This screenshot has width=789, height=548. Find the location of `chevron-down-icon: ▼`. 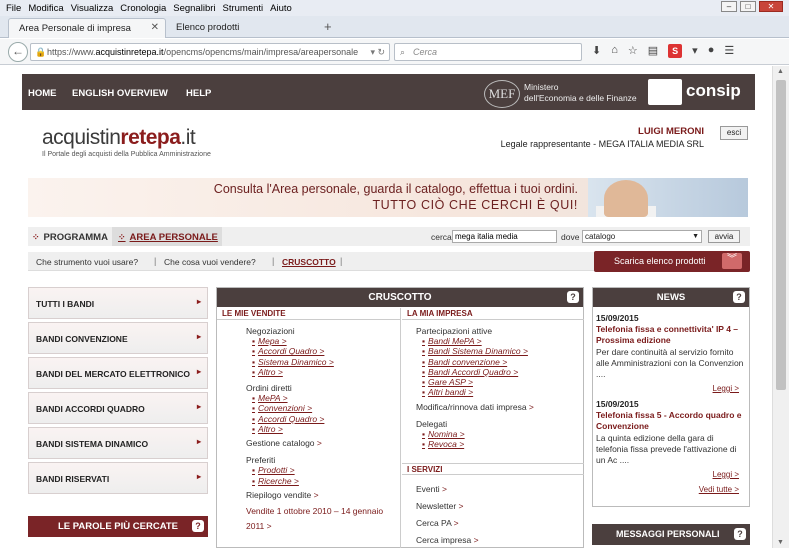

chevron-down-icon: ▼ is located at coordinates (695, 236).